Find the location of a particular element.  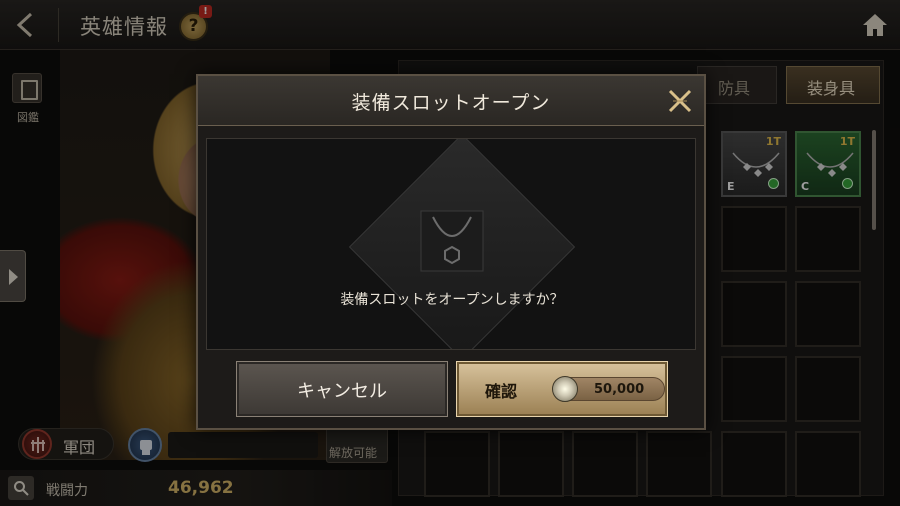

dialog-header: 装備スロットオープン is located at coordinates (451, 101).